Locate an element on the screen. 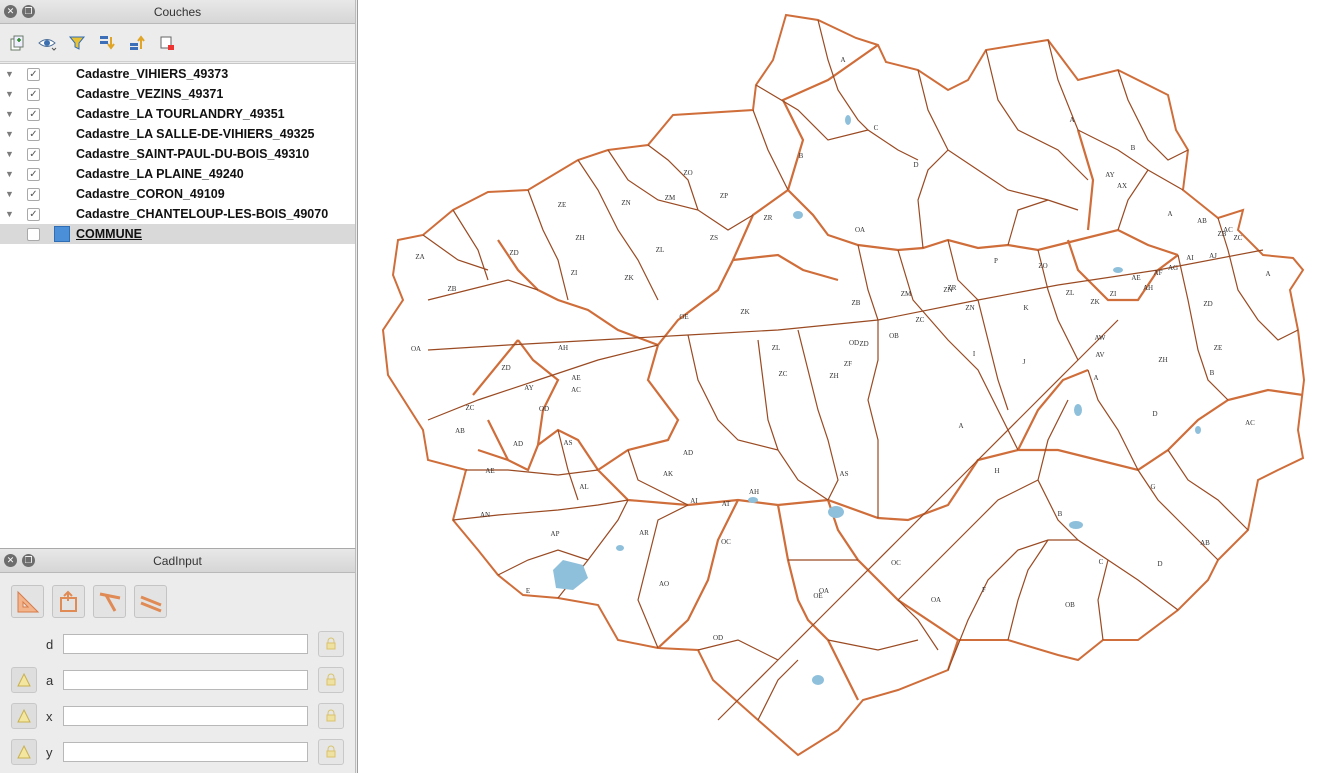  section-label: AS is located at coordinates (844, 474).